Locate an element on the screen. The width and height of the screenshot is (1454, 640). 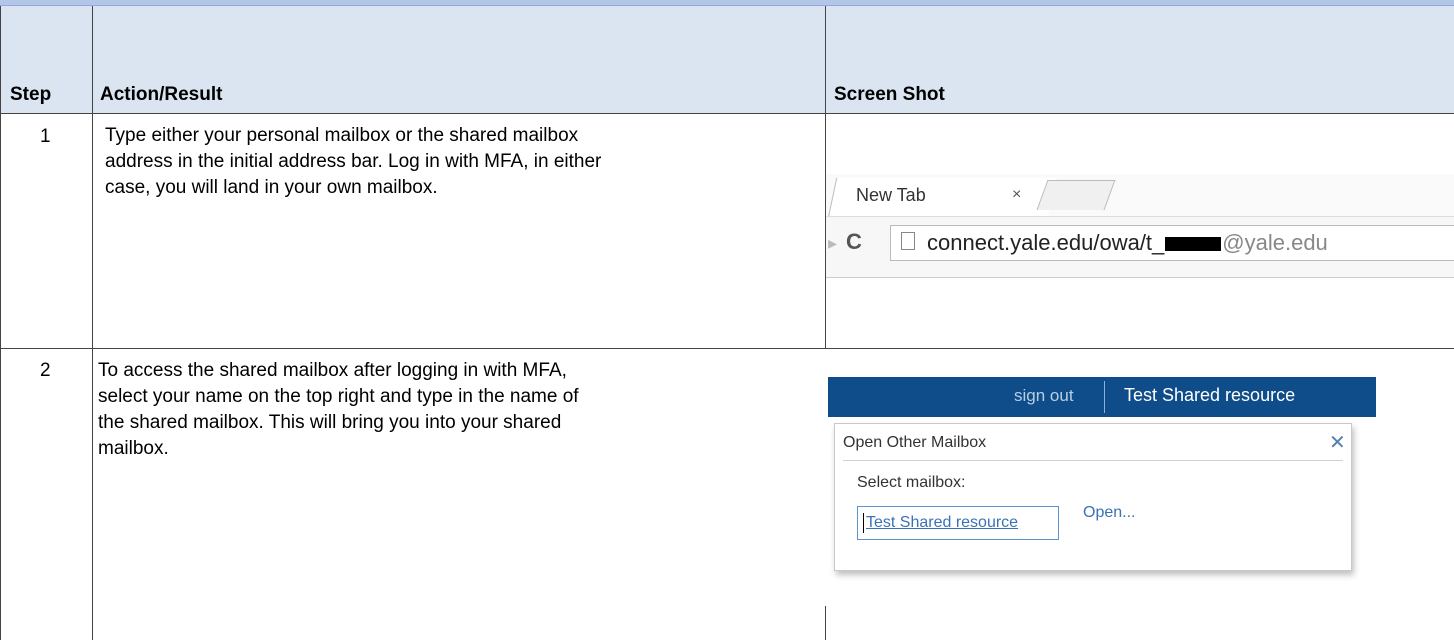
url-host: connect.yale.edu/owa/t_ is located at coordinates (1046, 242).